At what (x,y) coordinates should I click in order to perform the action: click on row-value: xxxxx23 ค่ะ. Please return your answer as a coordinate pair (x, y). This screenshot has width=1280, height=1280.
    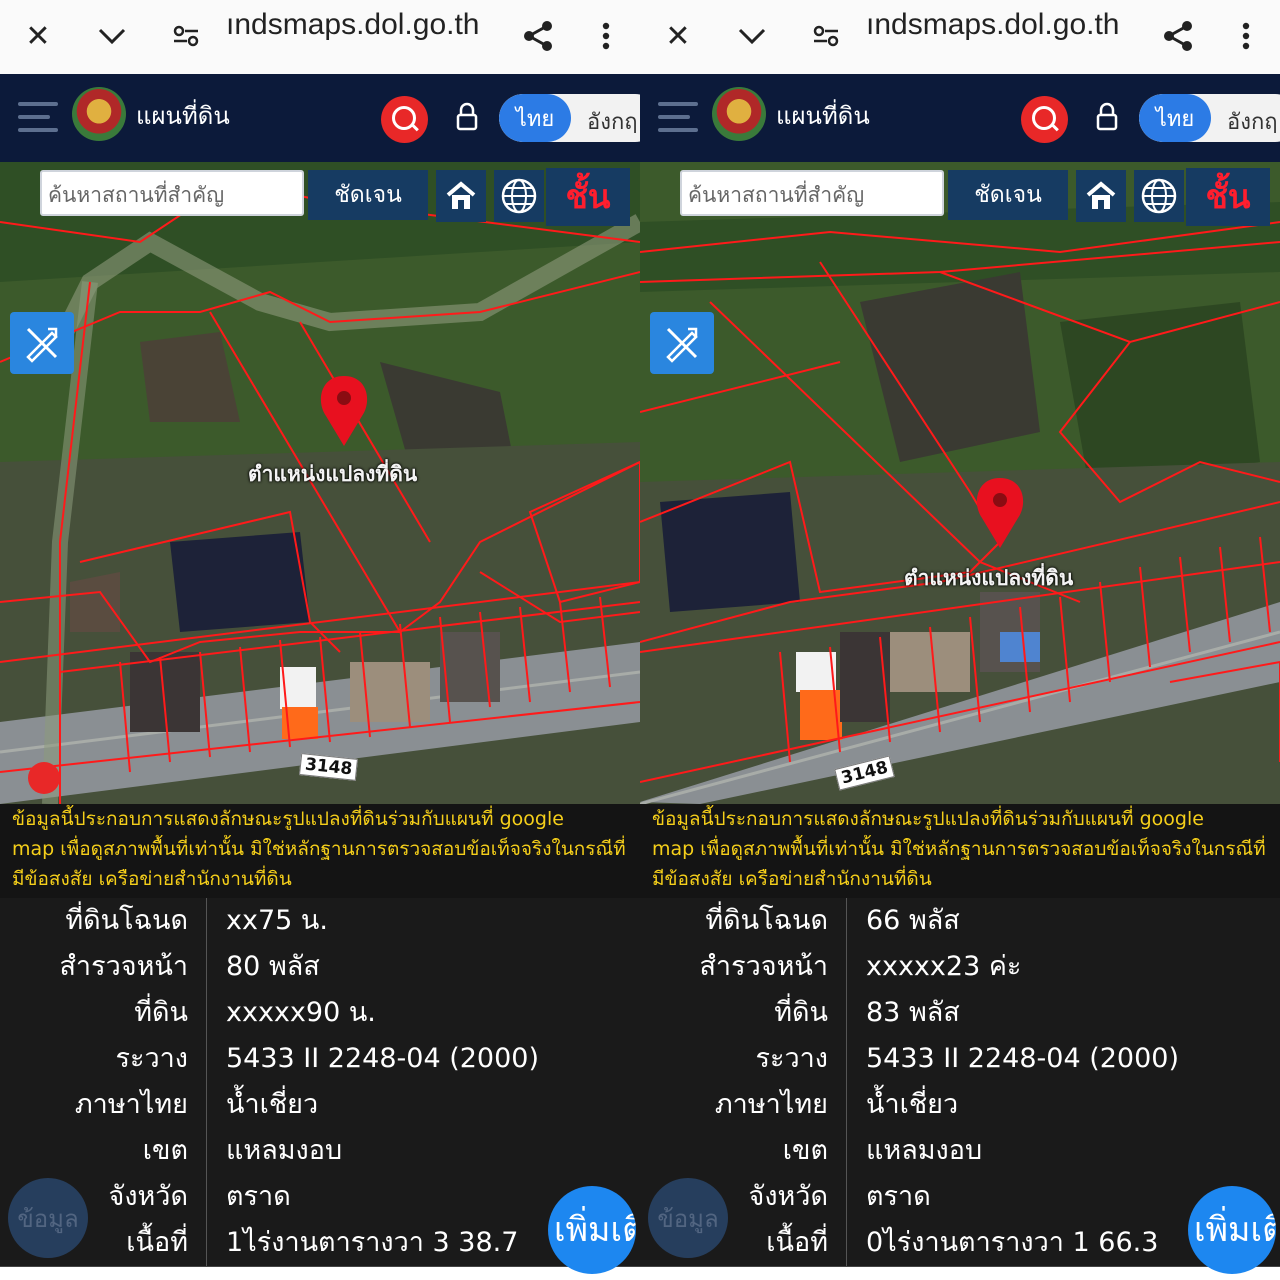
    Looking at the image, I should click on (944, 966).